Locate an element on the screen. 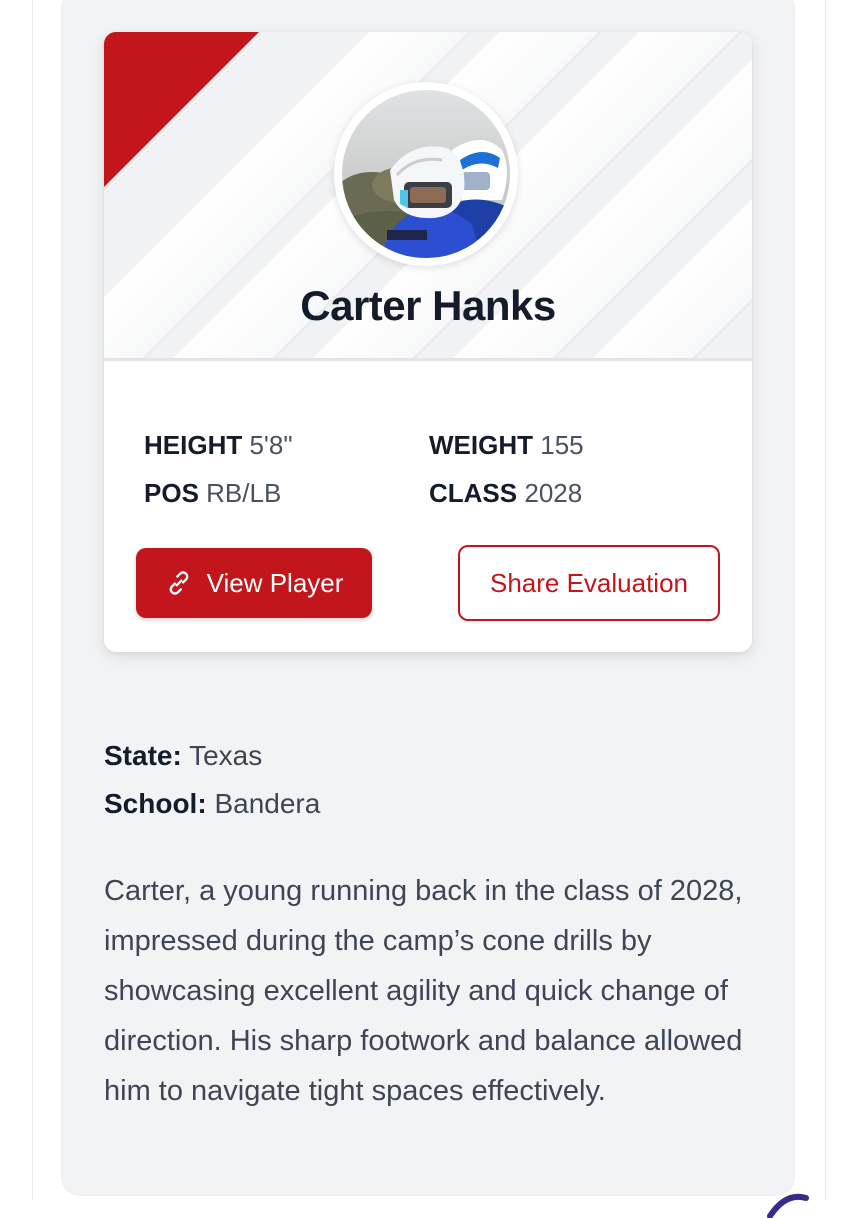 The height and width of the screenshot is (1218, 856). partial-logo-icon is located at coordinates (788, 1205).